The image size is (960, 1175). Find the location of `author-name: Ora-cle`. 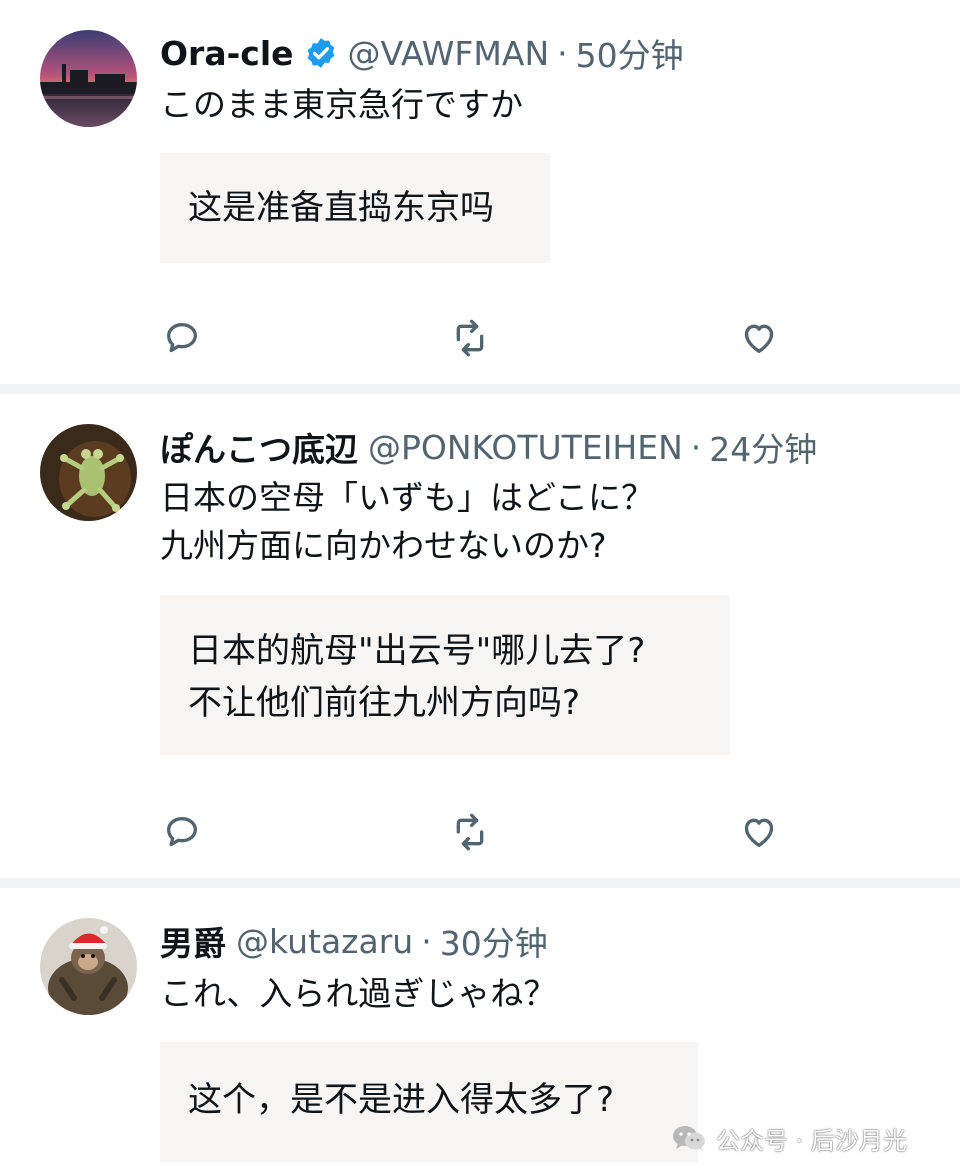

author-name: Ora-cle is located at coordinates (227, 53).